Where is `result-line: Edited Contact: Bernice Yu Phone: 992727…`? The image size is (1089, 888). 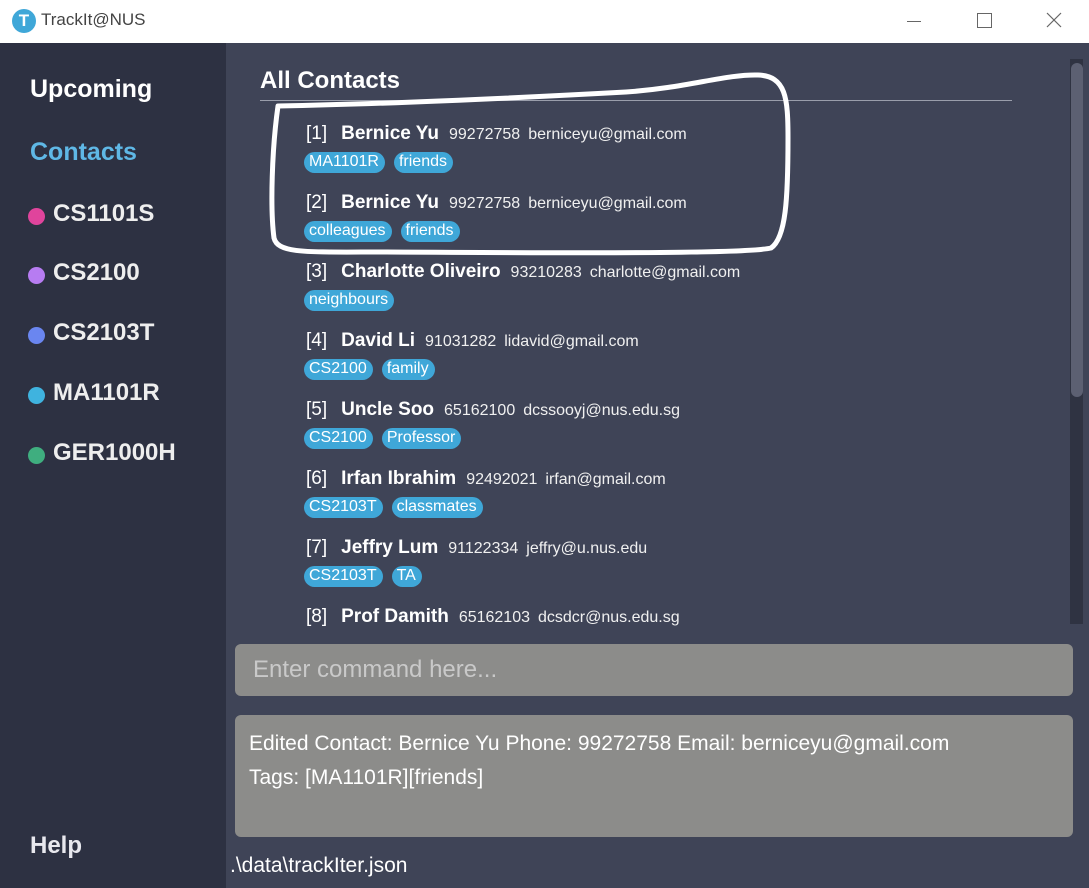 result-line: Edited Contact: Bernice Yu Phone: 992727… is located at coordinates (599, 743).